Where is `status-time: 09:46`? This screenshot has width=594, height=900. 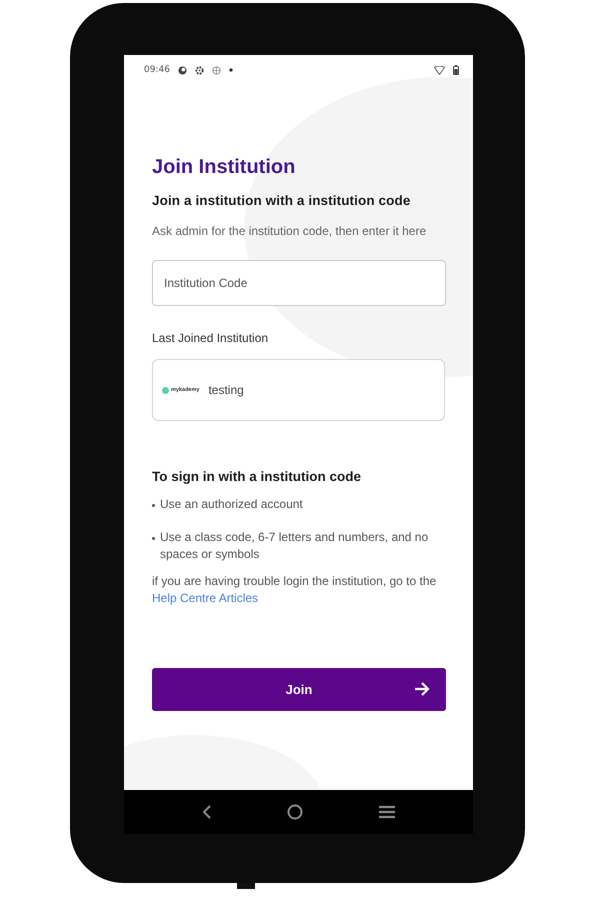 status-time: 09:46 is located at coordinates (157, 70).